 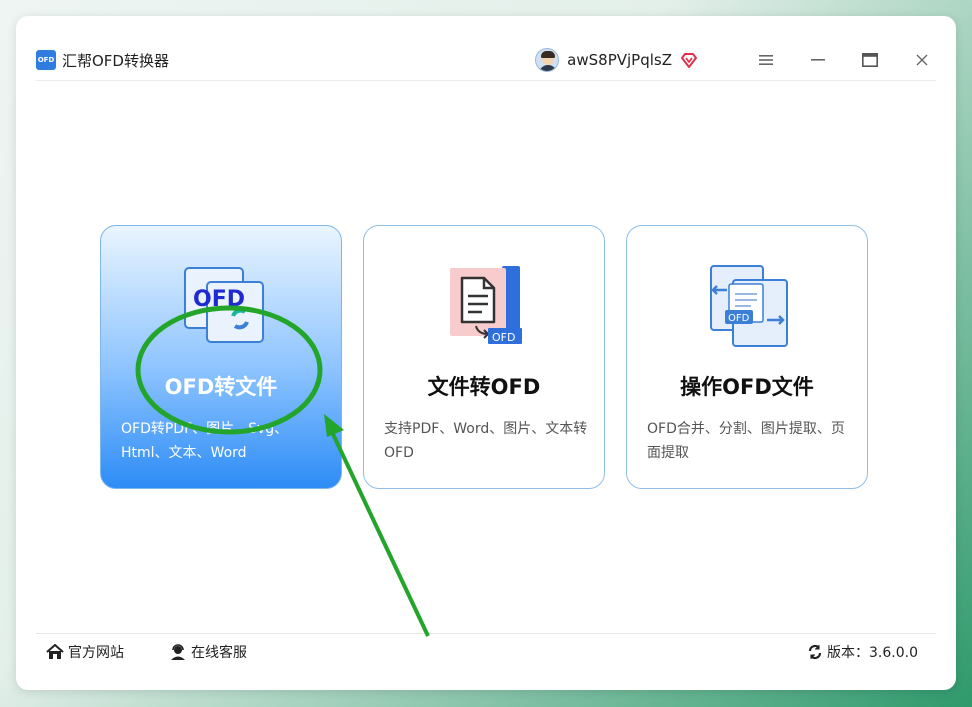 What do you see at coordinates (221, 387) in the screenshot?
I see `card-title: OFD转文件` at bounding box center [221, 387].